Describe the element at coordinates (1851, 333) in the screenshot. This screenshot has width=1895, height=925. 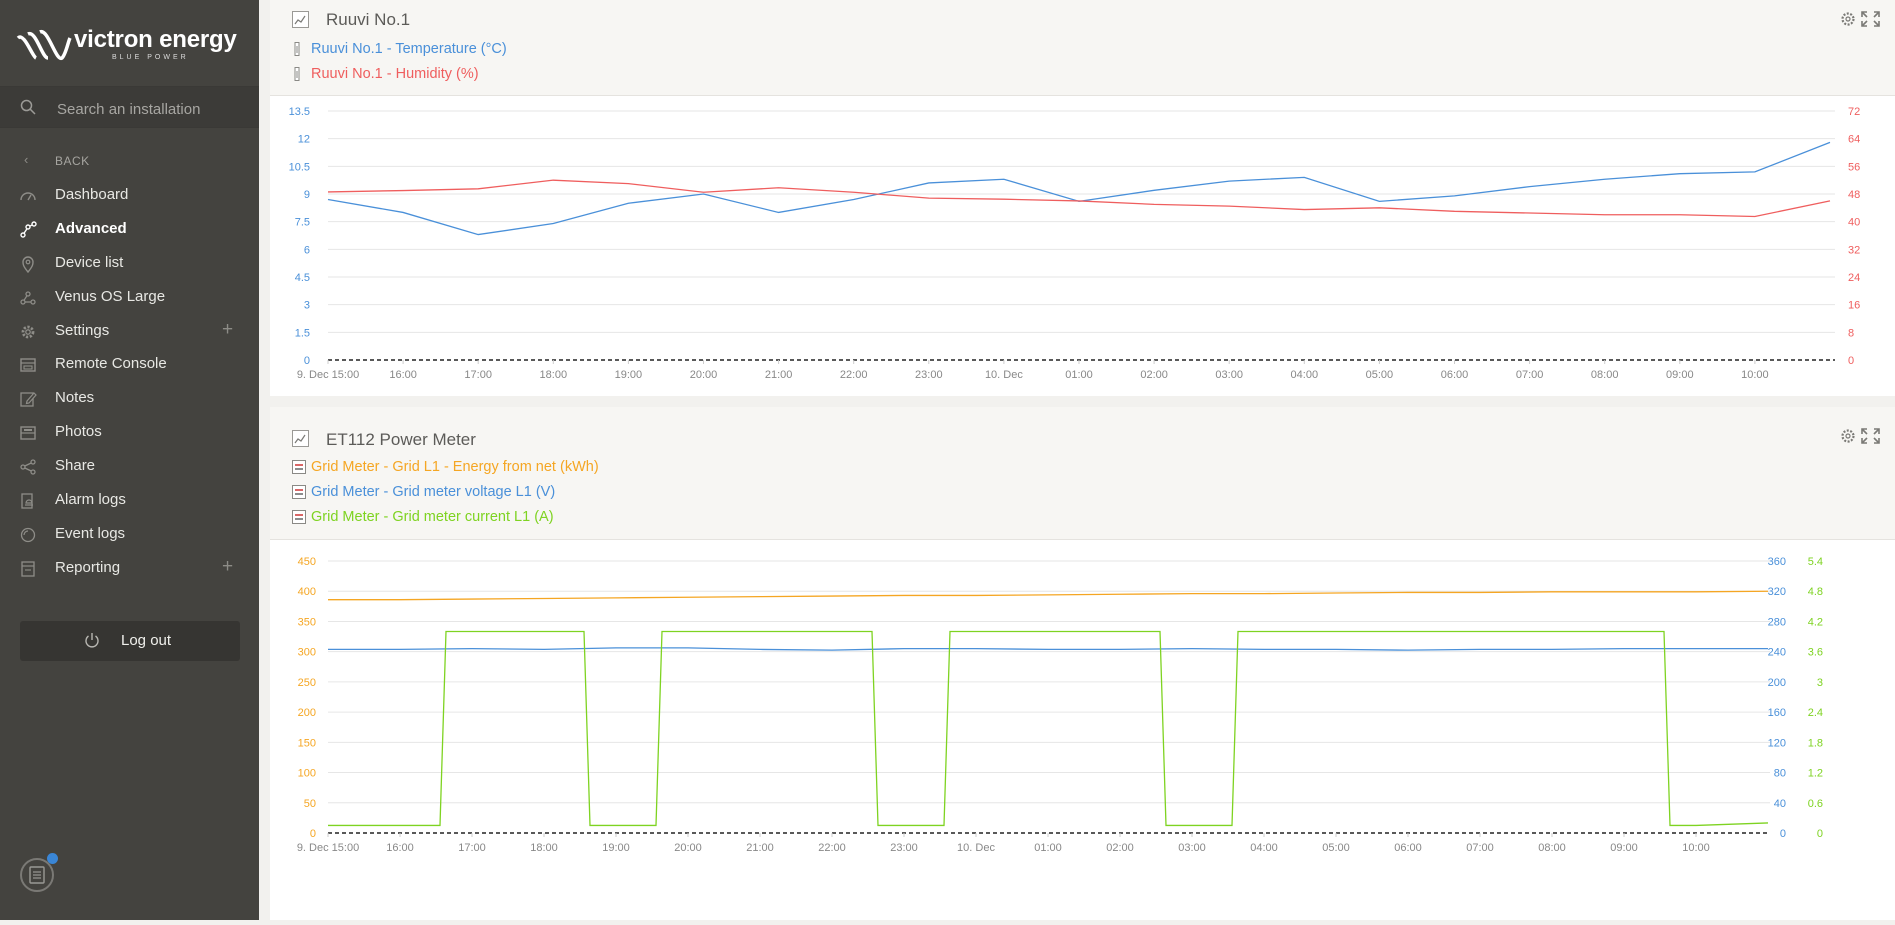
I see `y-tick-label: 8` at that location.